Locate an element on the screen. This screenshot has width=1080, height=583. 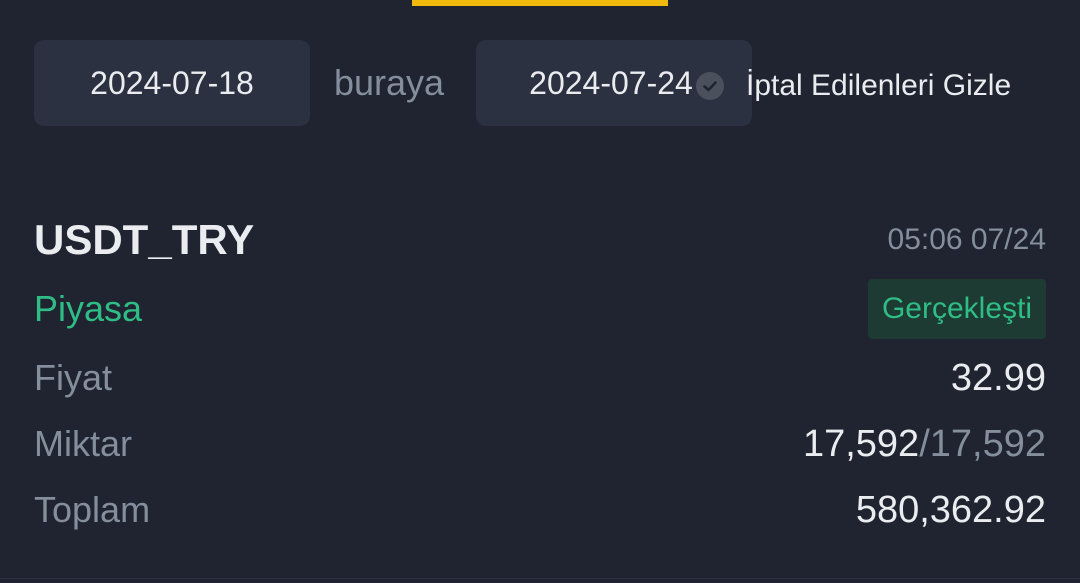
active-tab-indicator is located at coordinates (540, 3).